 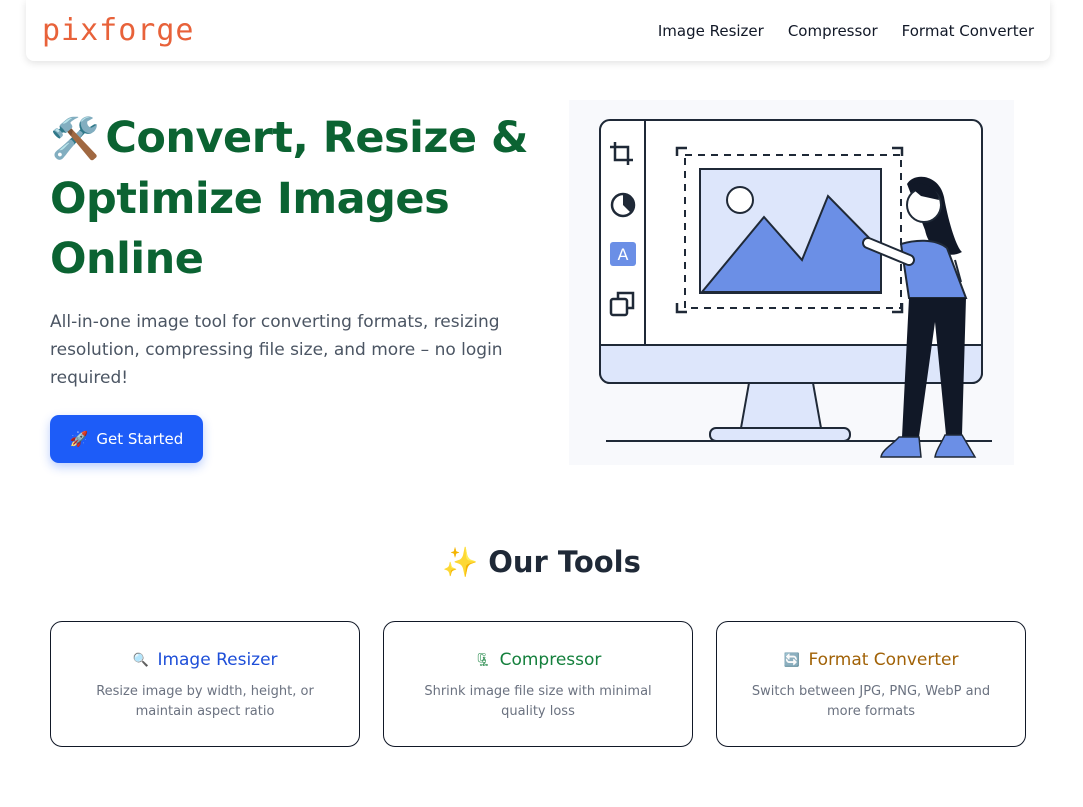 What do you see at coordinates (883, 660) in the screenshot?
I see `card-title: Format Converter` at bounding box center [883, 660].